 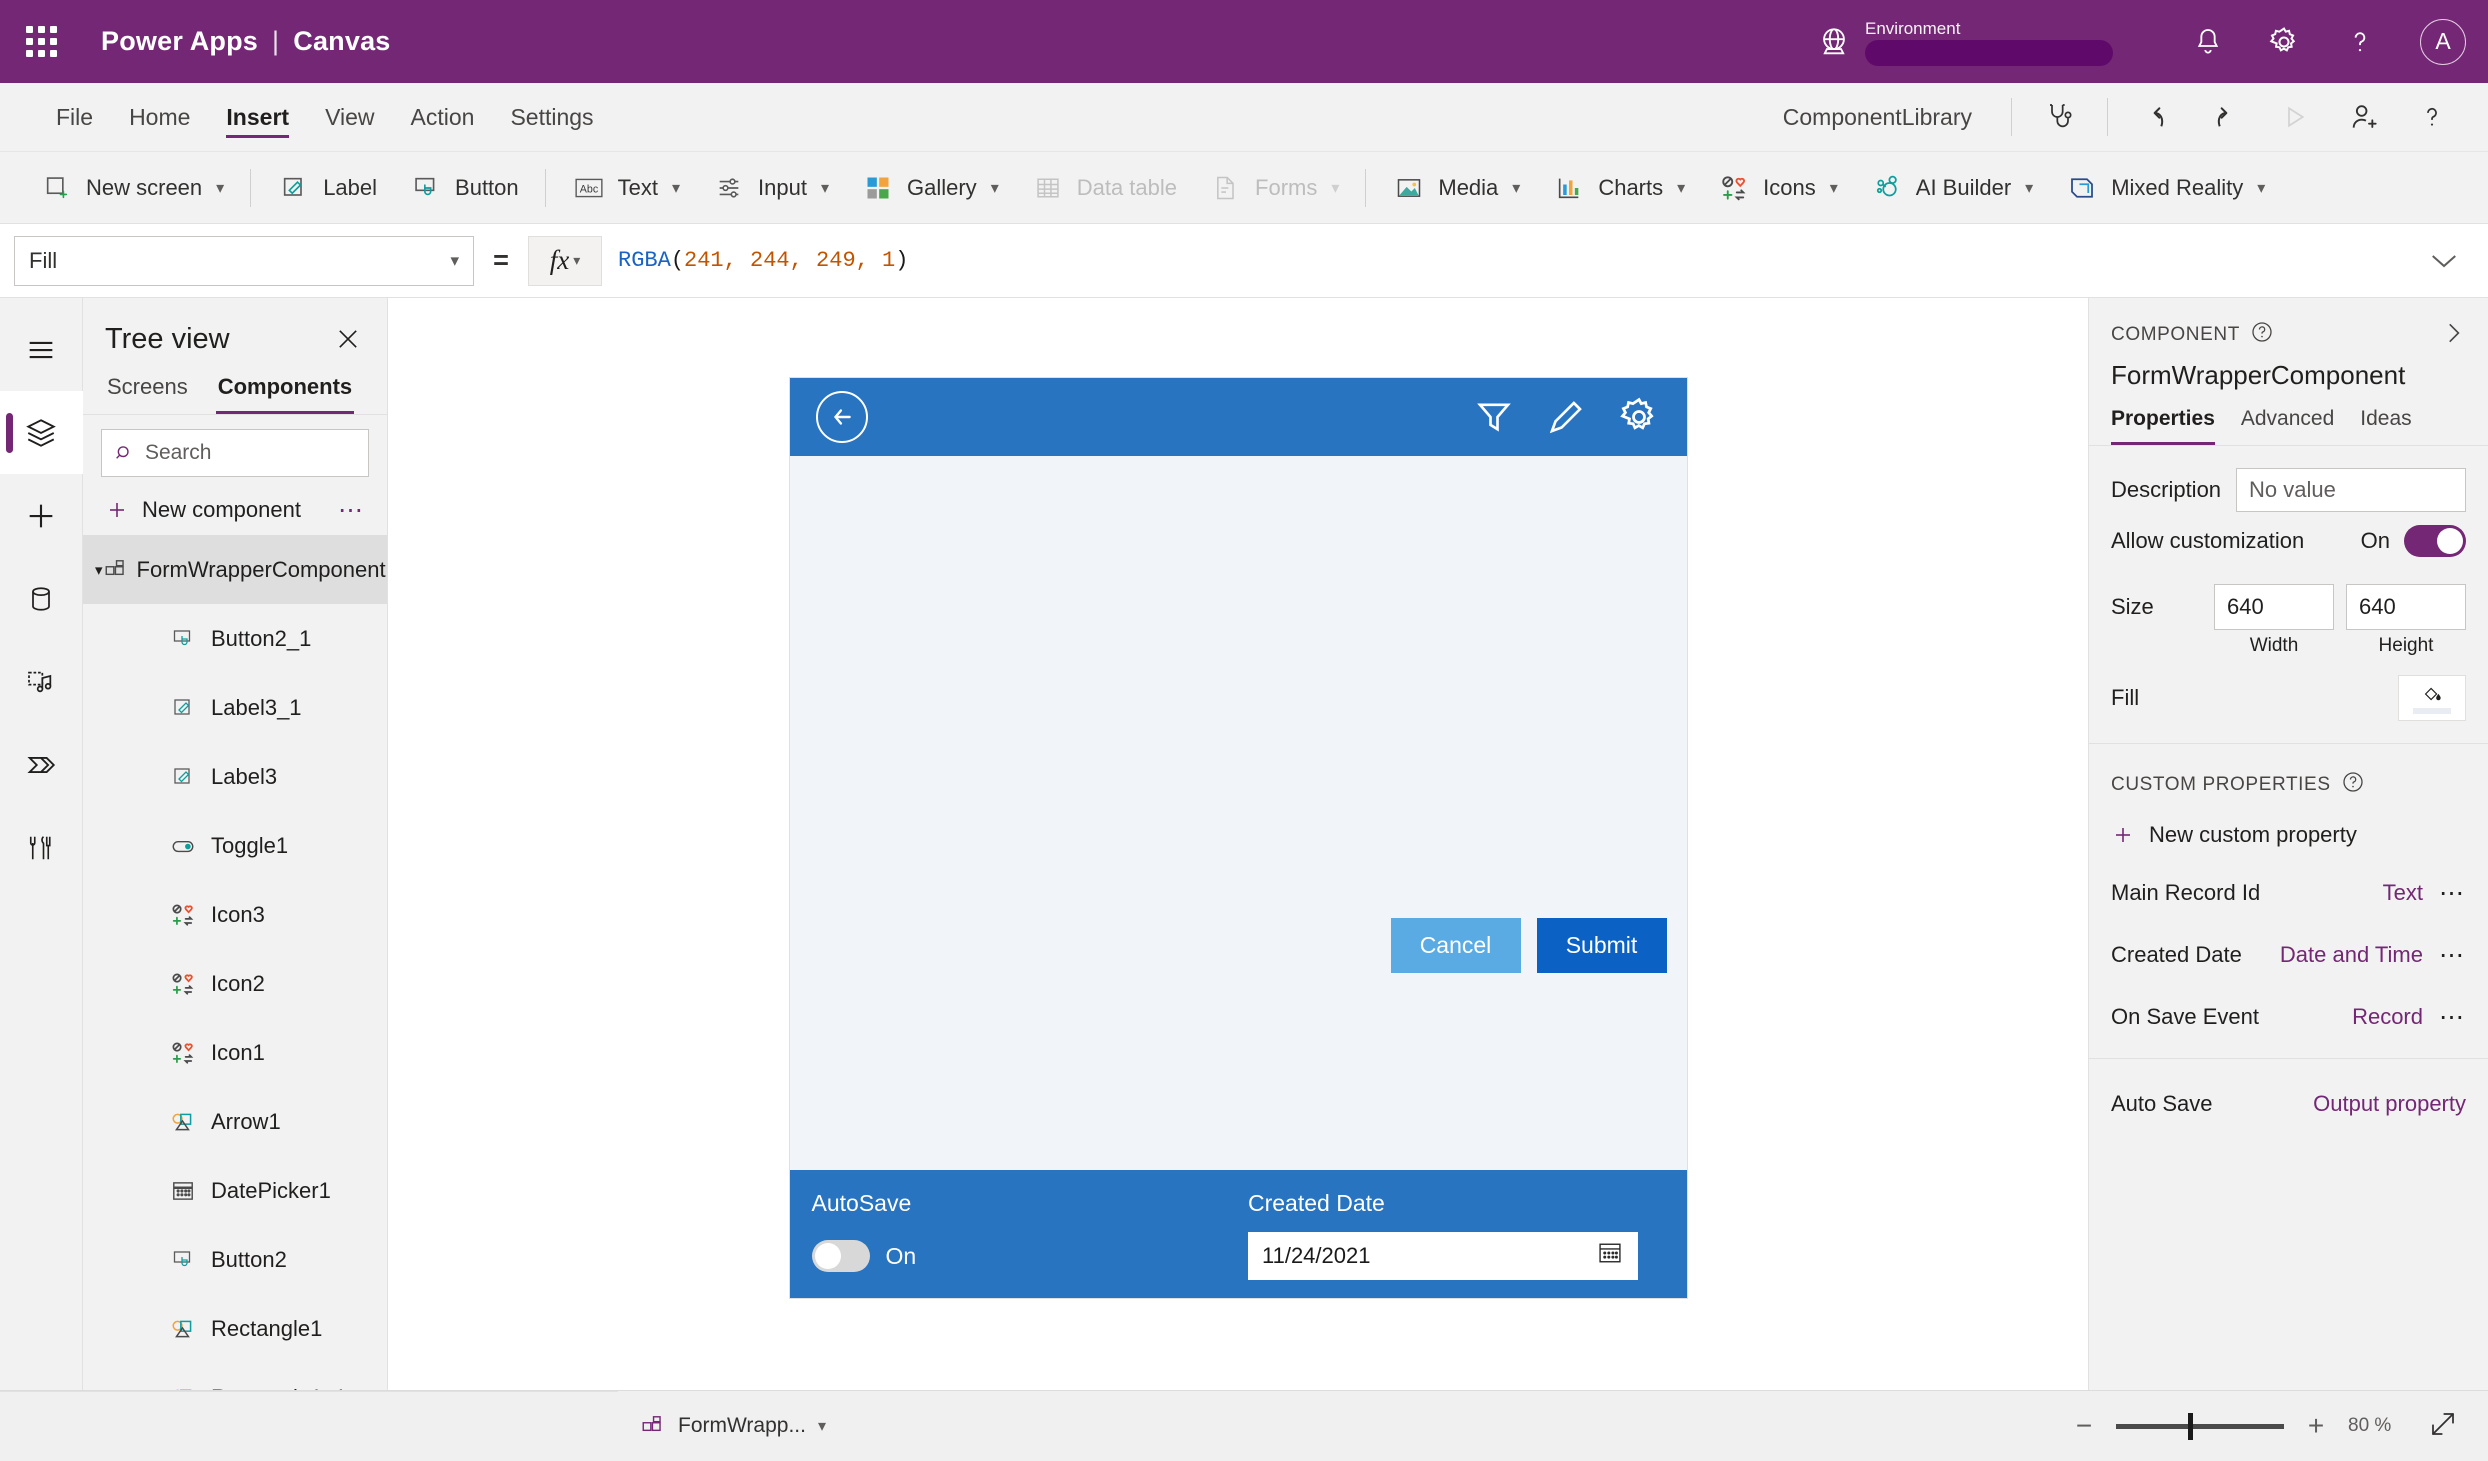 I want to click on zoom-slider, so click(x=2200, y=1426).